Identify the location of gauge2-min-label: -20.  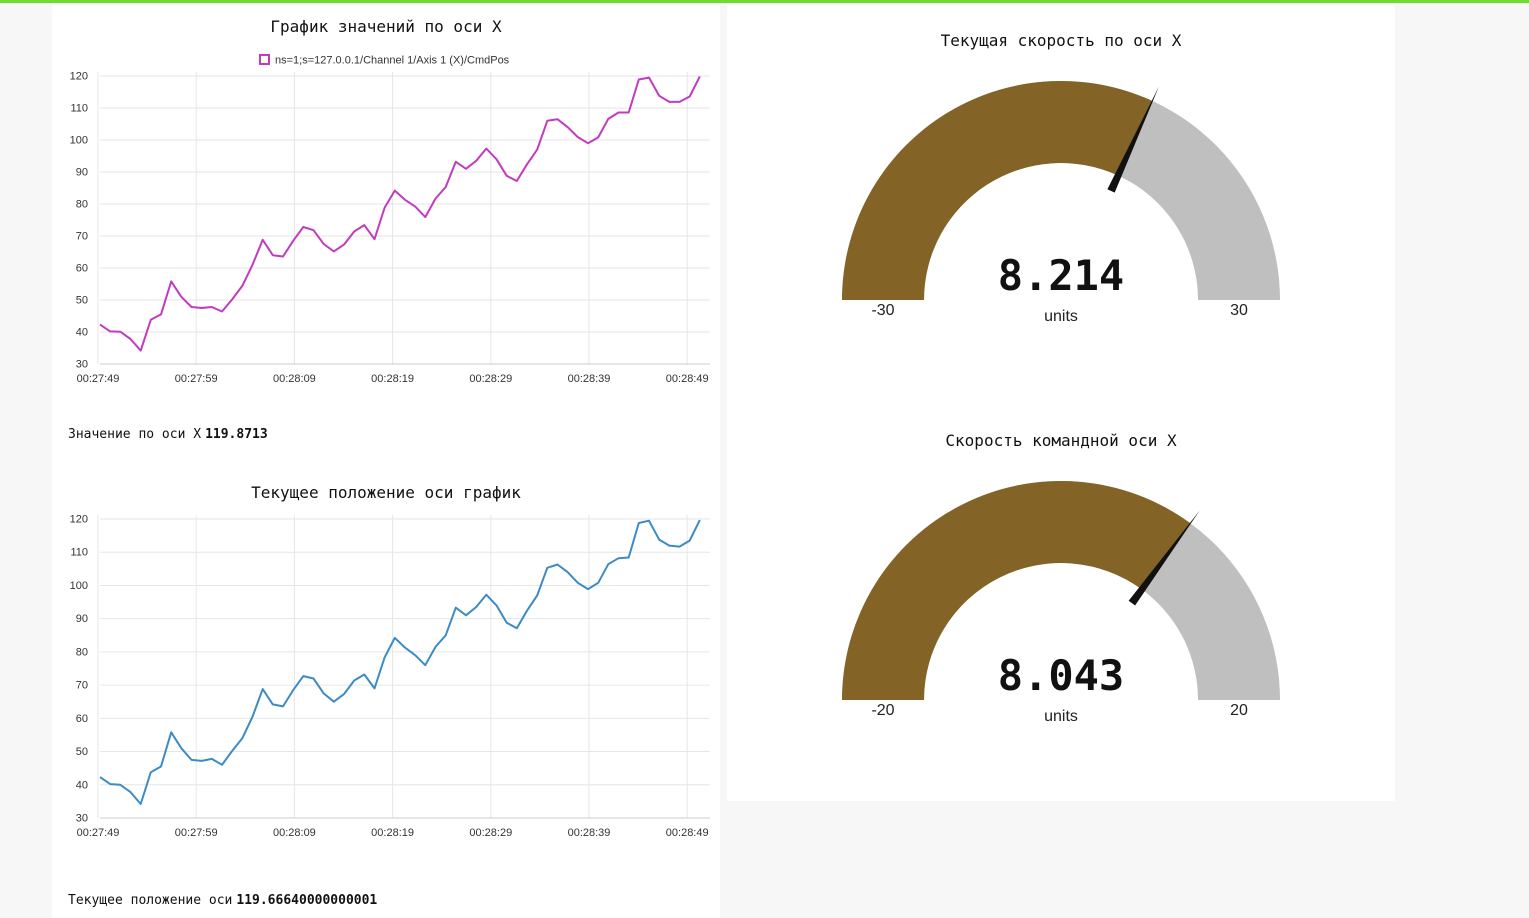
(883, 710).